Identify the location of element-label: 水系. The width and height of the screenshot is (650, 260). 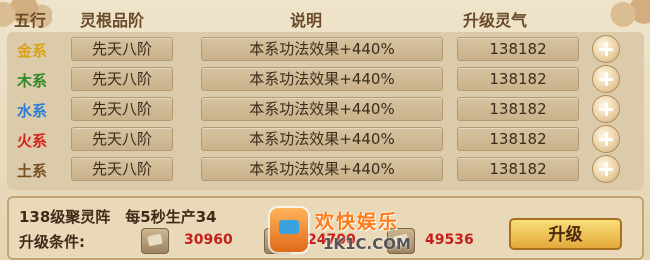
(32, 111).